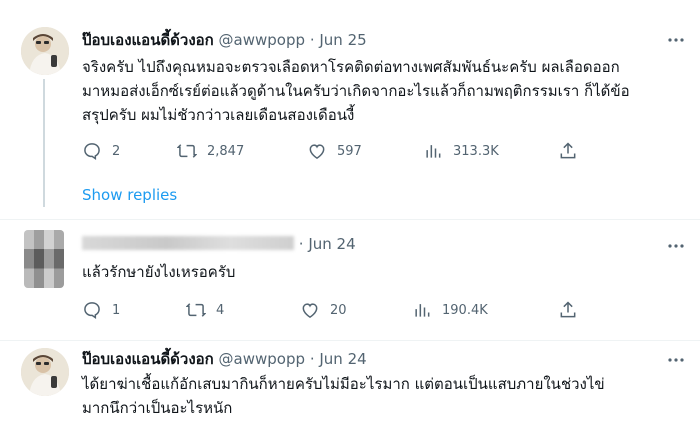  I want to click on tweet-text: แล้วรักษายังไงเหรอครับ, so click(159, 272).